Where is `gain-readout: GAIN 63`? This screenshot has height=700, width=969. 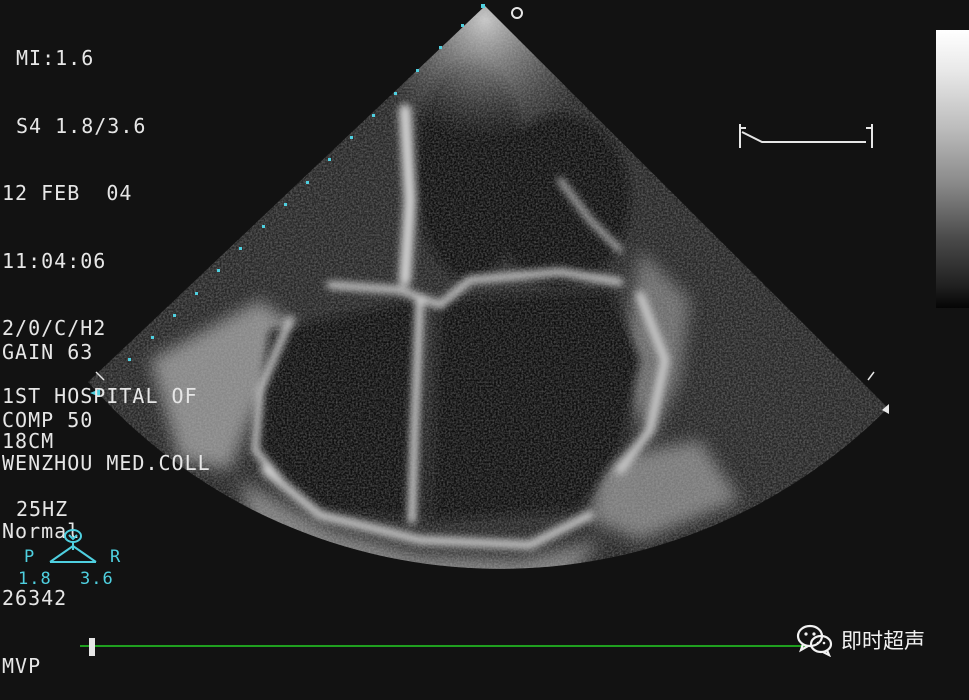
gain-readout: GAIN 63 is located at coordinates (48, 352).